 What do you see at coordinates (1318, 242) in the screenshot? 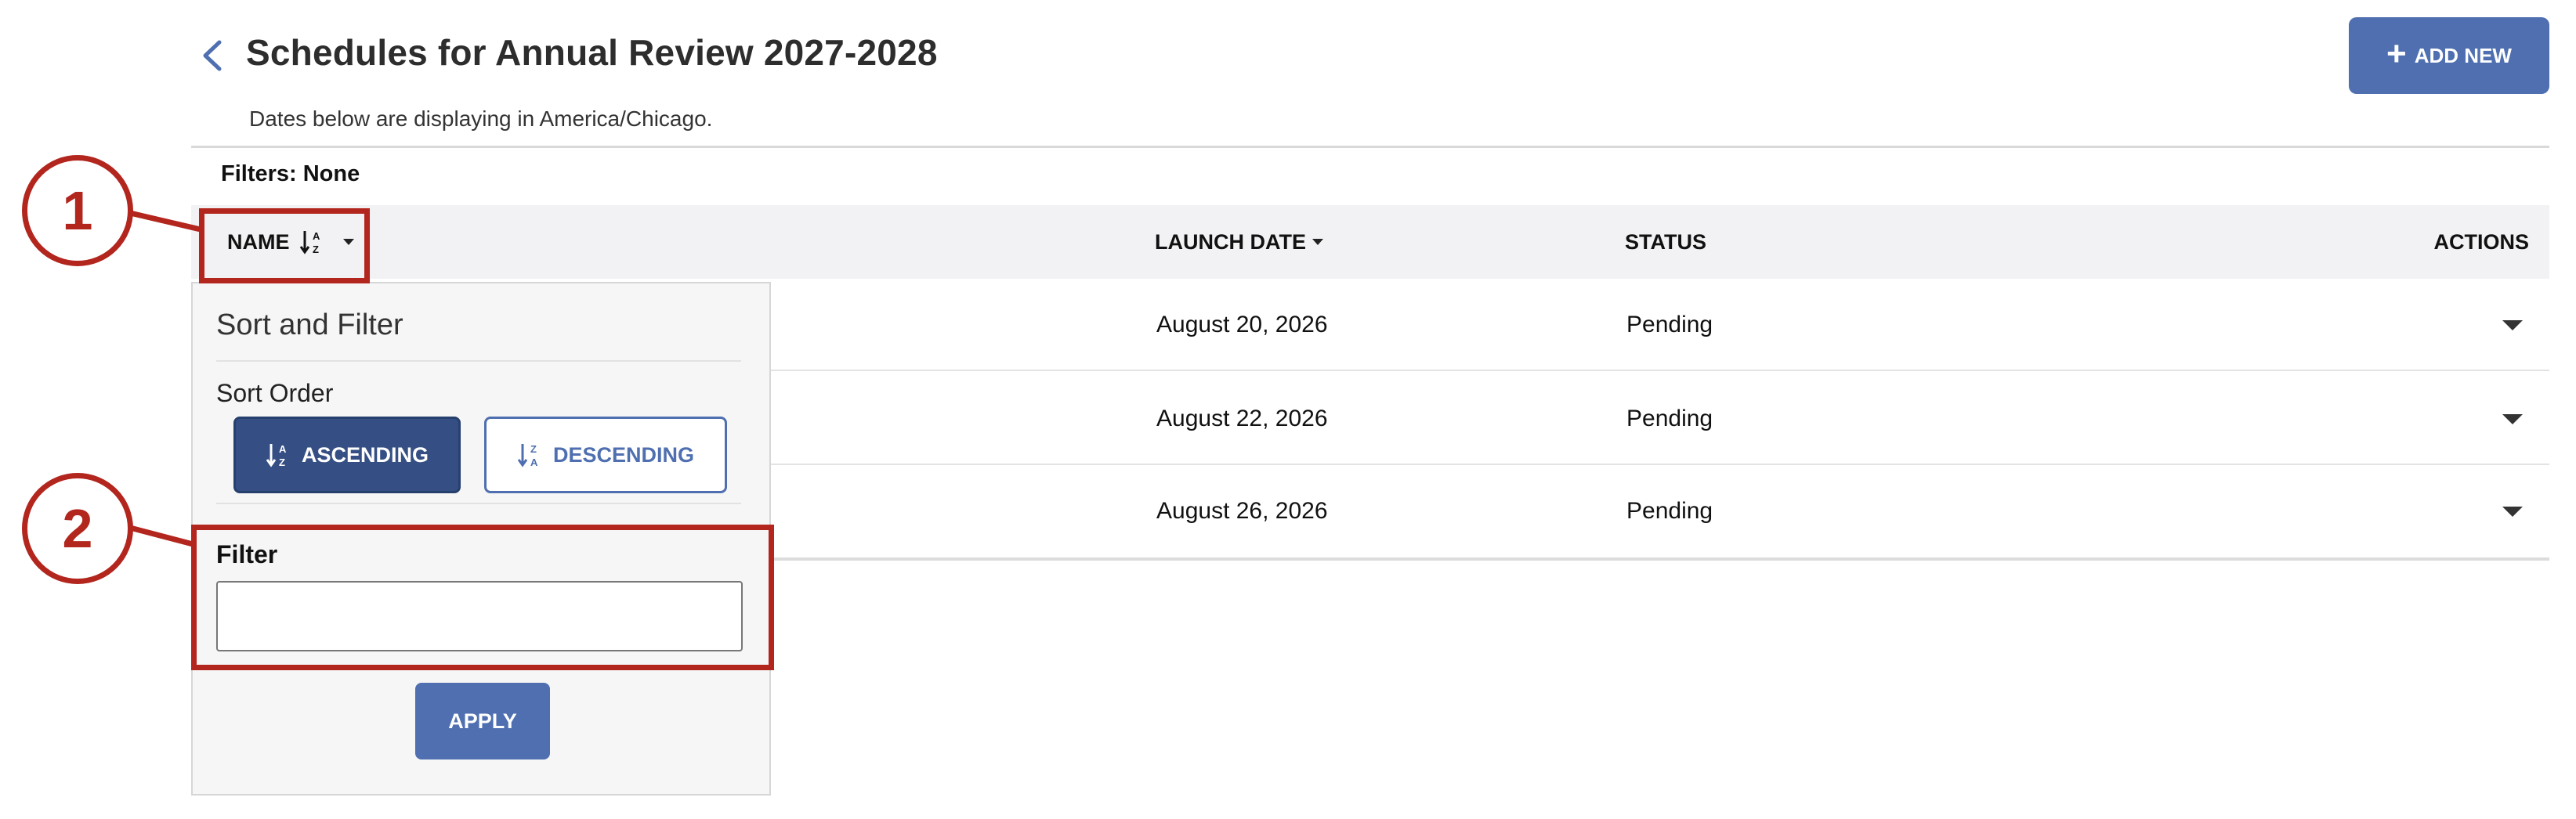
I see `chevron-down-icon` at bounding box center [1318, 242].